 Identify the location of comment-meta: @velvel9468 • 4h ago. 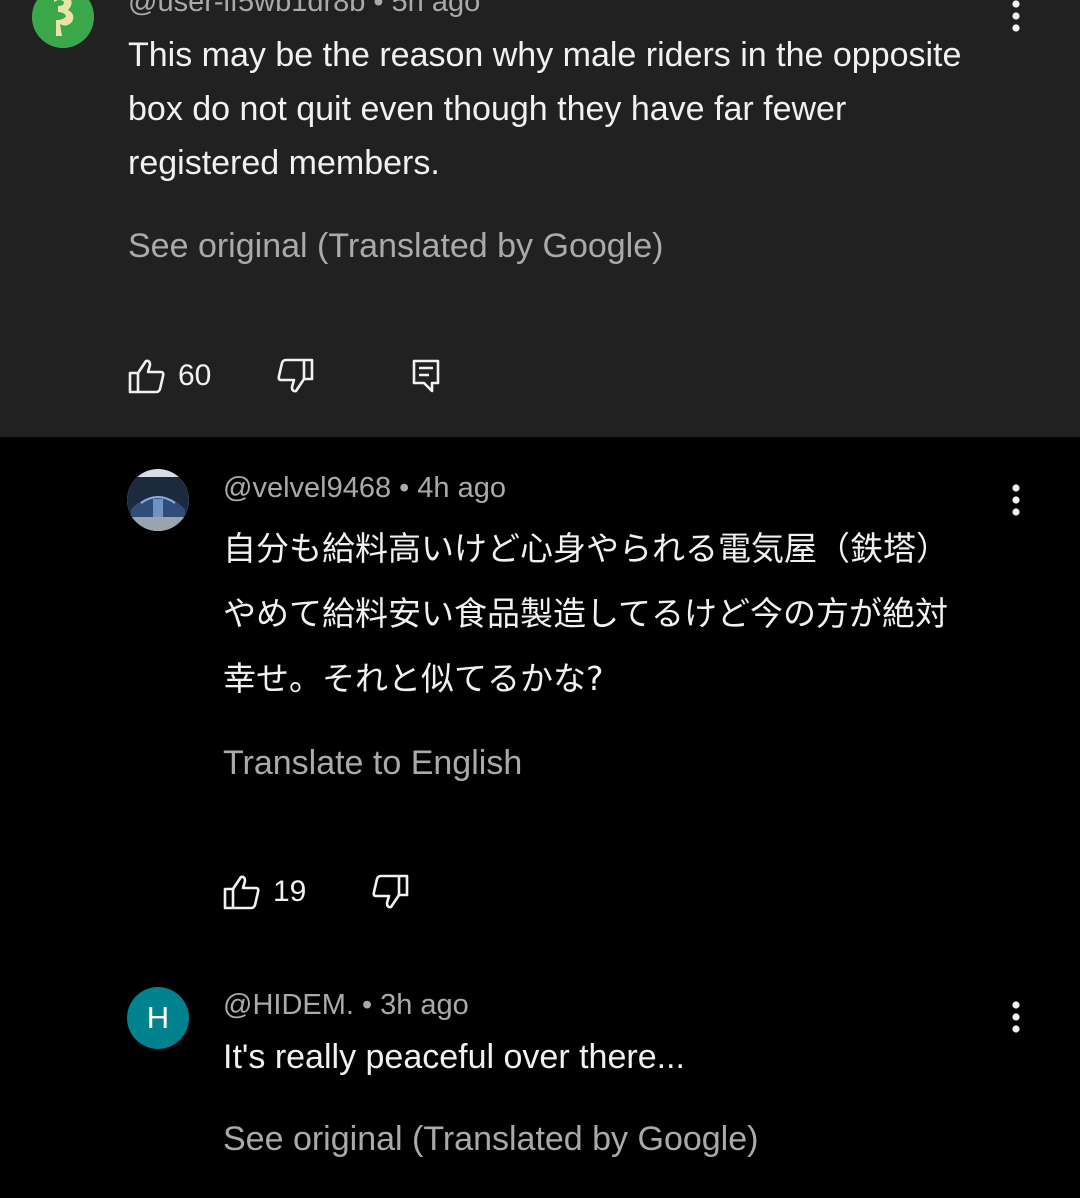
(364, 488).